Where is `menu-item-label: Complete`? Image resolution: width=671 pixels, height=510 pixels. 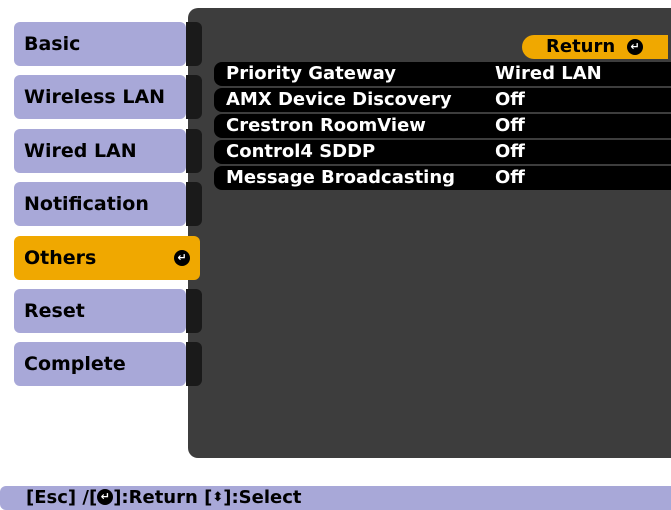 menu-item-label: Complete is located at coordinates (75, 364).